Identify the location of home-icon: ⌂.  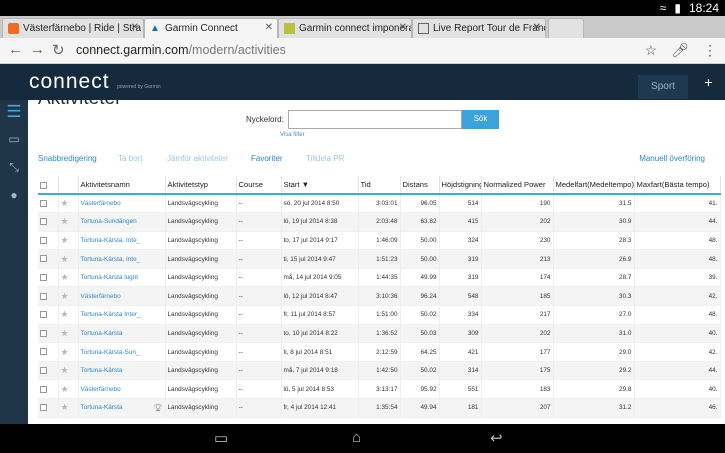
(356, 437).